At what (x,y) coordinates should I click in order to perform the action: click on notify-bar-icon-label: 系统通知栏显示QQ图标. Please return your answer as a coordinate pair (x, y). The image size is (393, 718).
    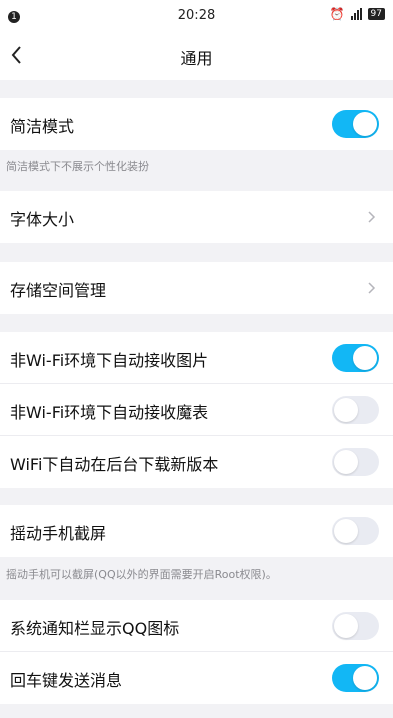
    Looking at the image, I should click on (95, 628).